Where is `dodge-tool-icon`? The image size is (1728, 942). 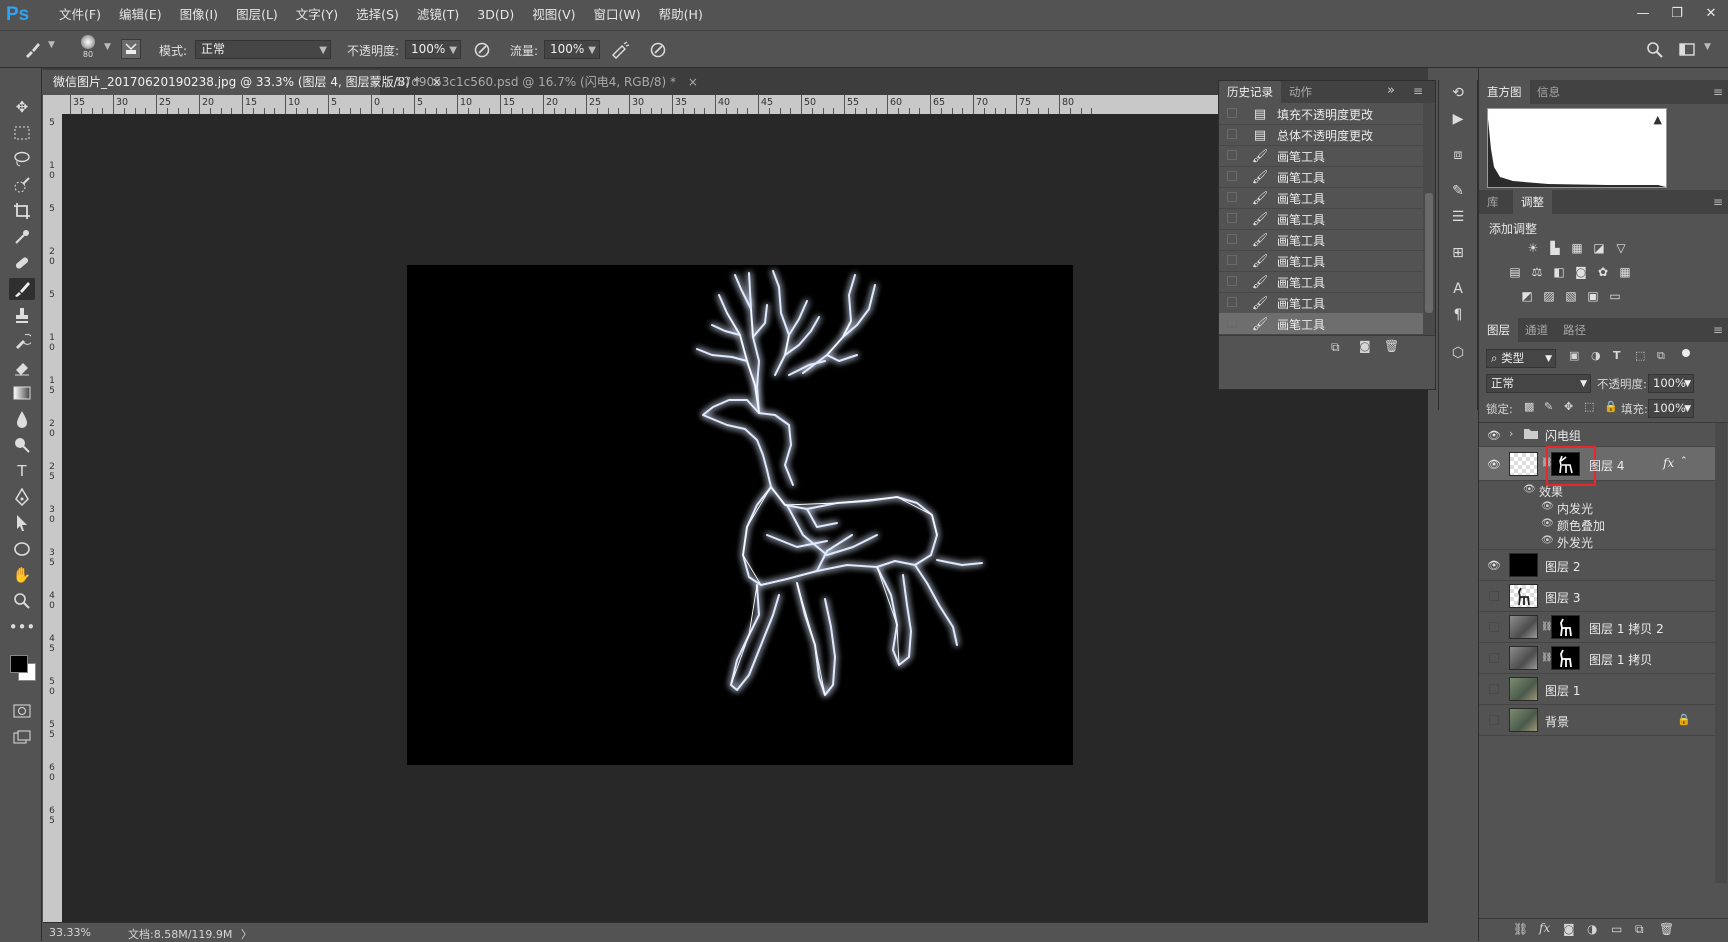 dodge-tool-icon is located at coordinates (22, 445).